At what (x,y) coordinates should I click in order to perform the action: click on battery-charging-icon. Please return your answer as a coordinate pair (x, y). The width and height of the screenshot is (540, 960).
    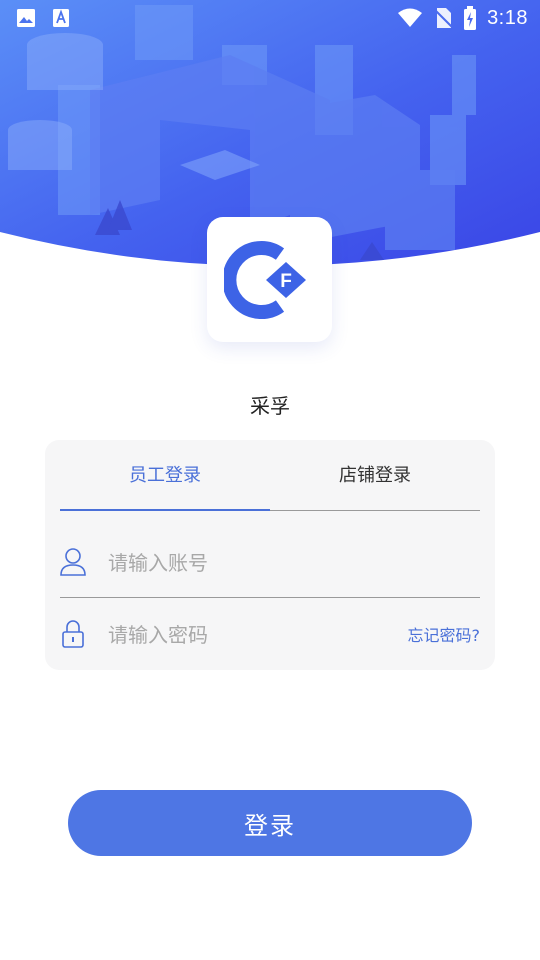
    Looking at the image, I should click on (470, 18).